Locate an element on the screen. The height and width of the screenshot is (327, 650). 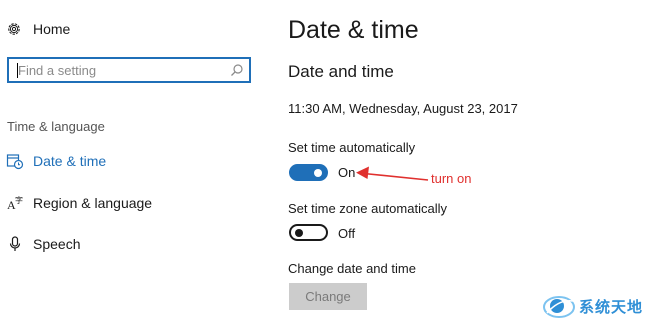
annotation-text: turn on is located at coordinates (451, 178).